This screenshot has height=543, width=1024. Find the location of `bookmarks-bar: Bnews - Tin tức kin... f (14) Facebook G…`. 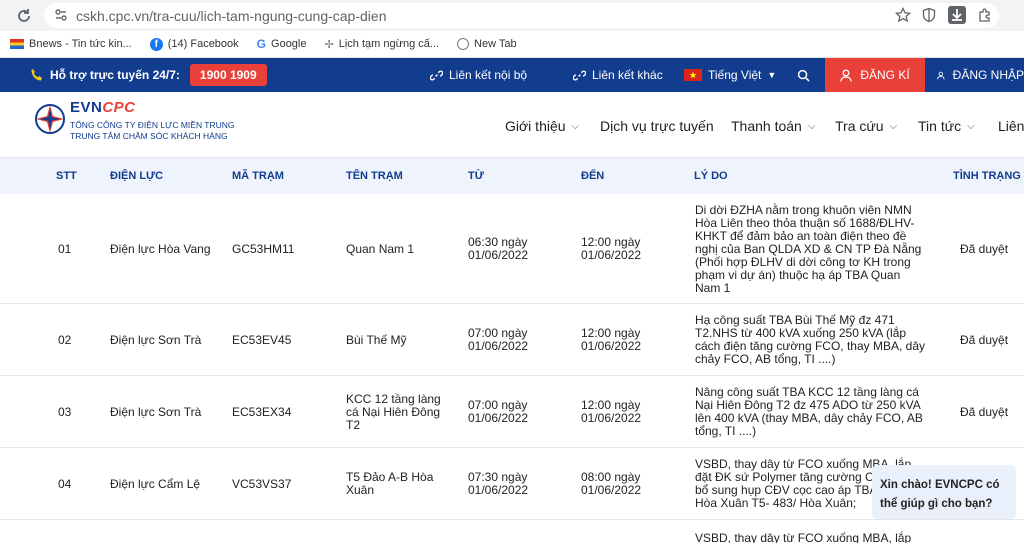

bookmarks-bar: Bnews - Tin tức kin... f (14) Facebook G… is located at coordinates (512, 44).